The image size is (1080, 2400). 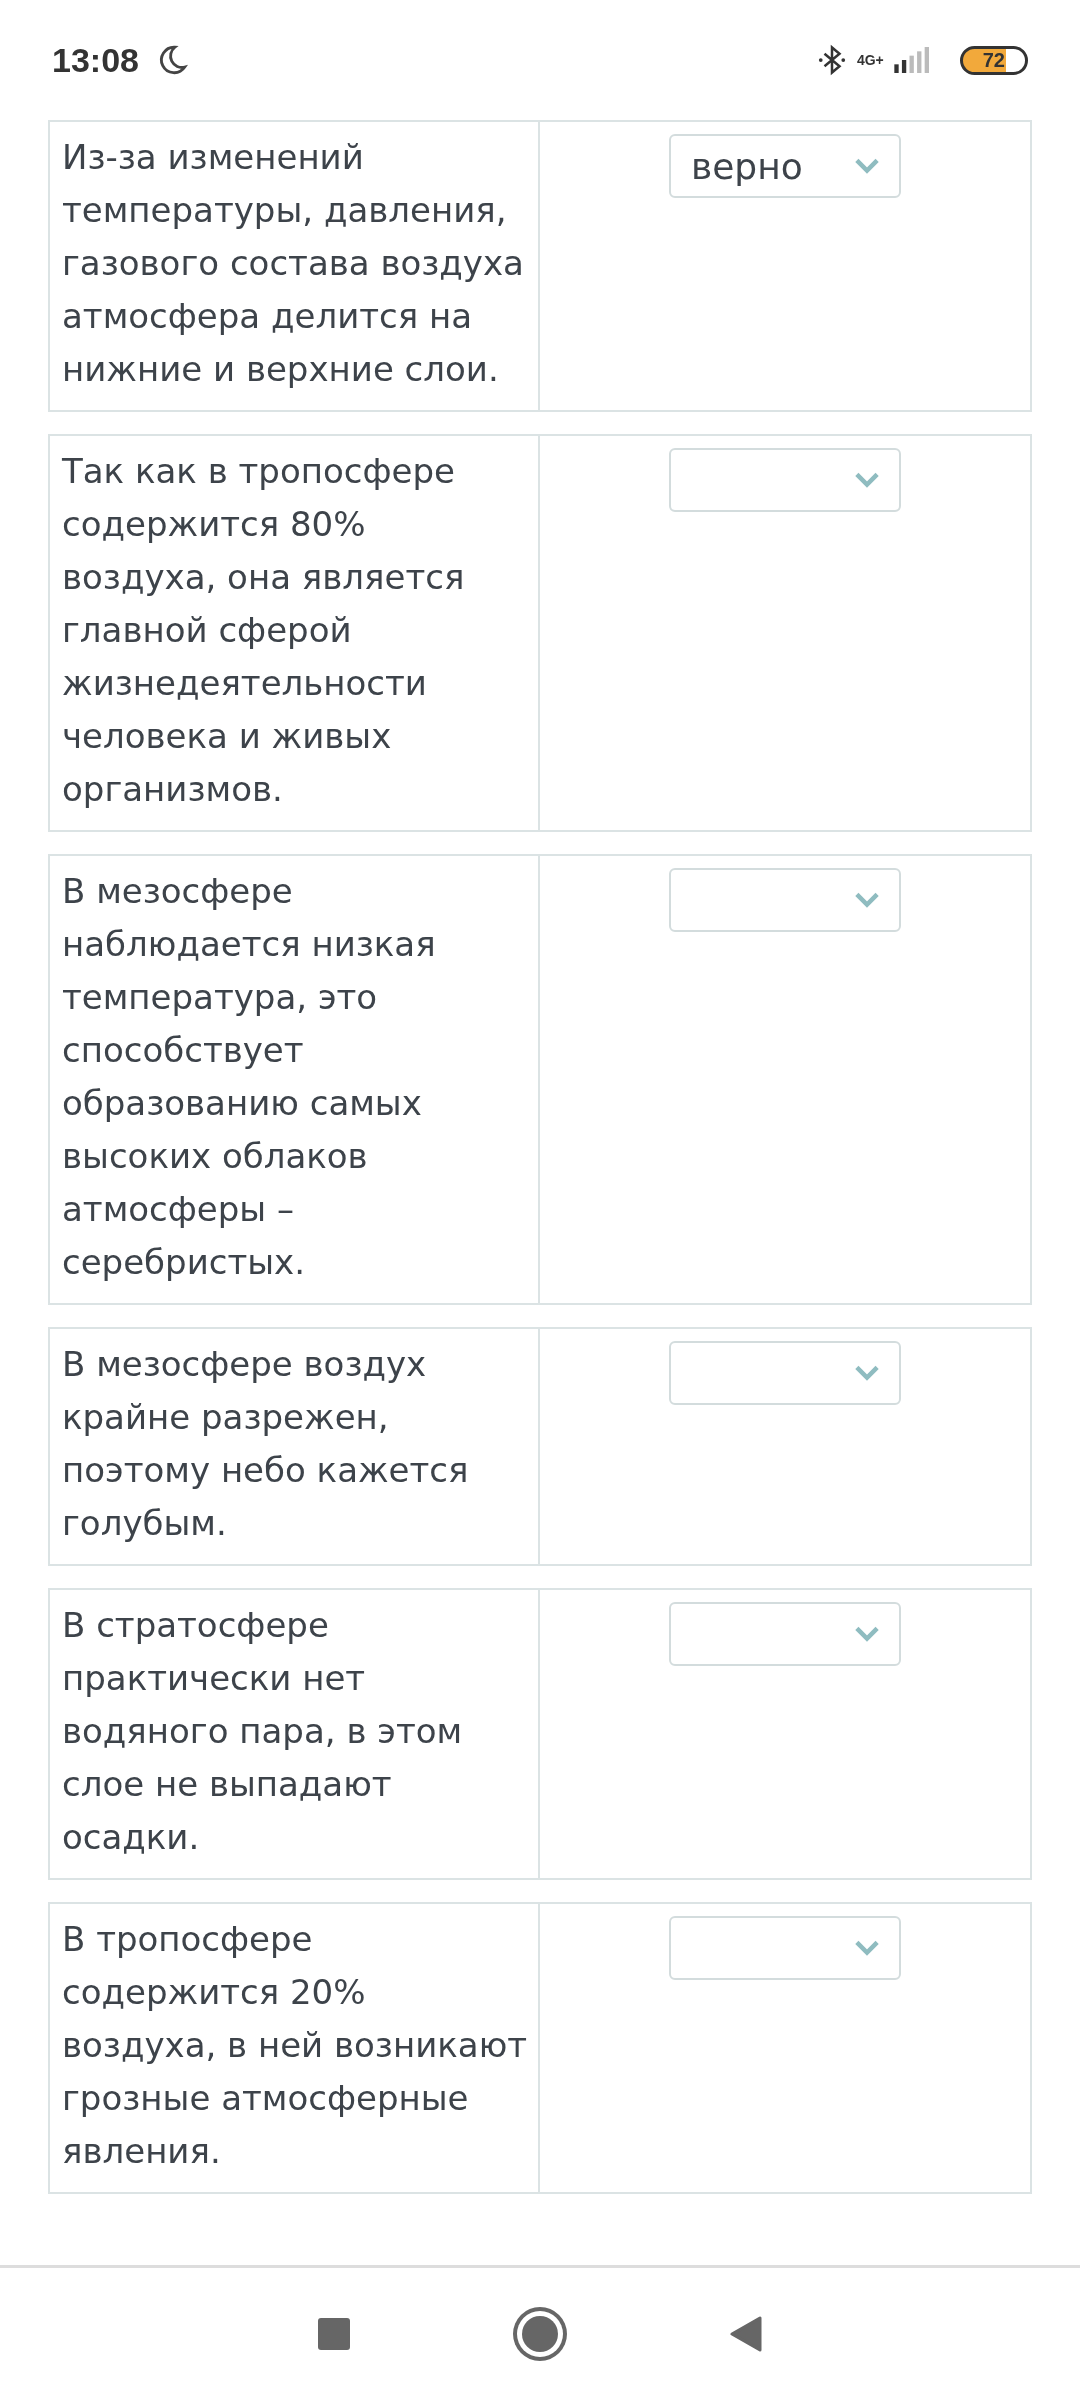 I want to click on back-button, so click(x=746, y=2334).